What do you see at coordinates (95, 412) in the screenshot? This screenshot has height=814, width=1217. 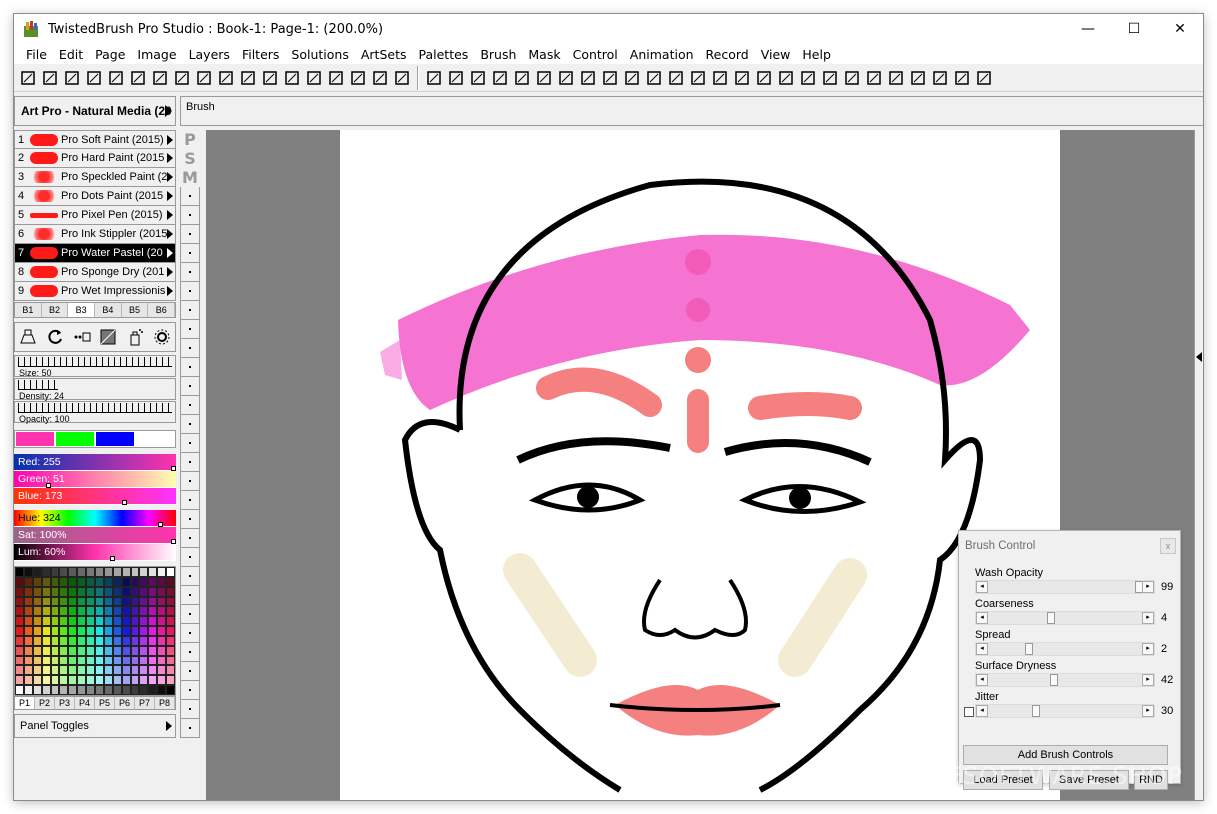 I see `opacity-slider: Opacity: 100` at bounding box center [95, 412].